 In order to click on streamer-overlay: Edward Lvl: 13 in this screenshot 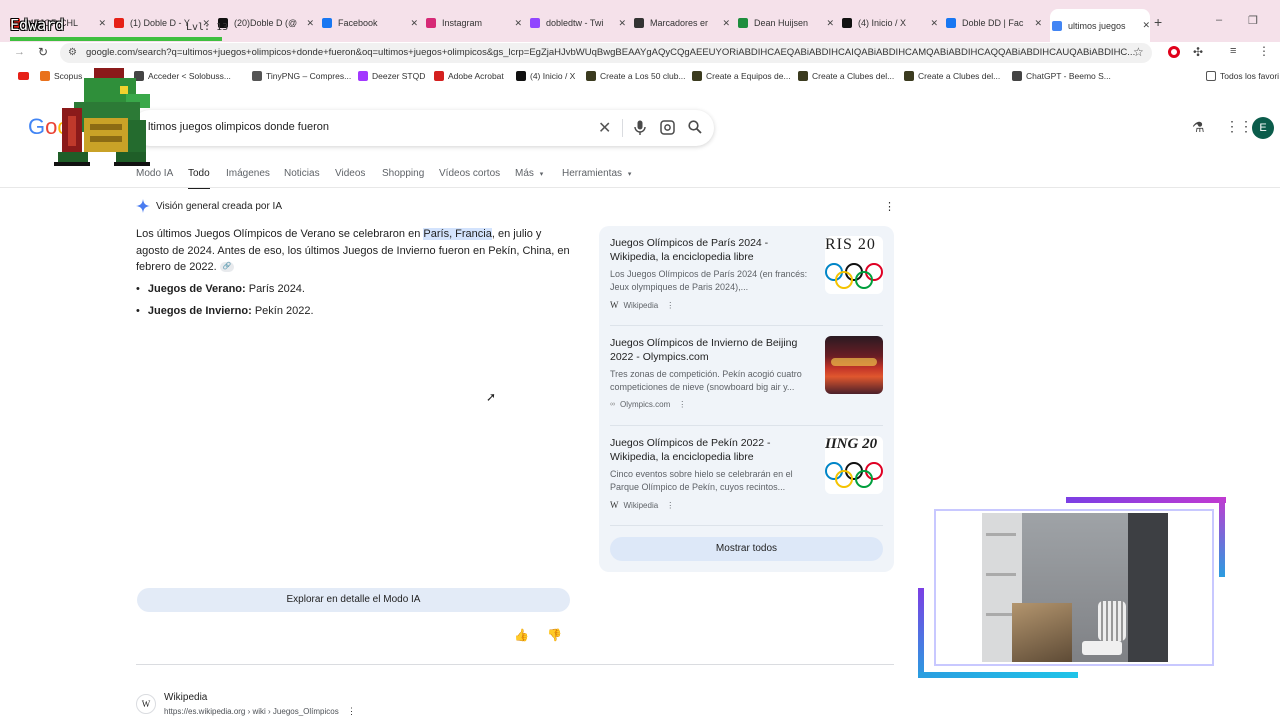, I will do `click(115, 92)`.